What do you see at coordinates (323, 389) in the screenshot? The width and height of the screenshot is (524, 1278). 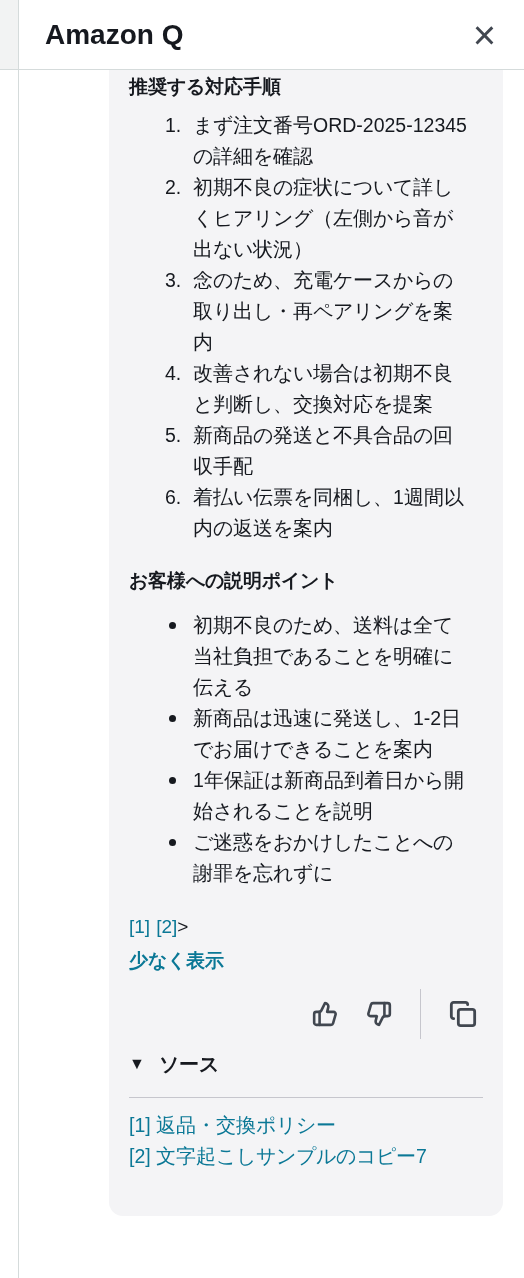 I see `step-text: 改善されない場合は初期不良と判断し、交換対応を提案` at bounding box center [323, 389].